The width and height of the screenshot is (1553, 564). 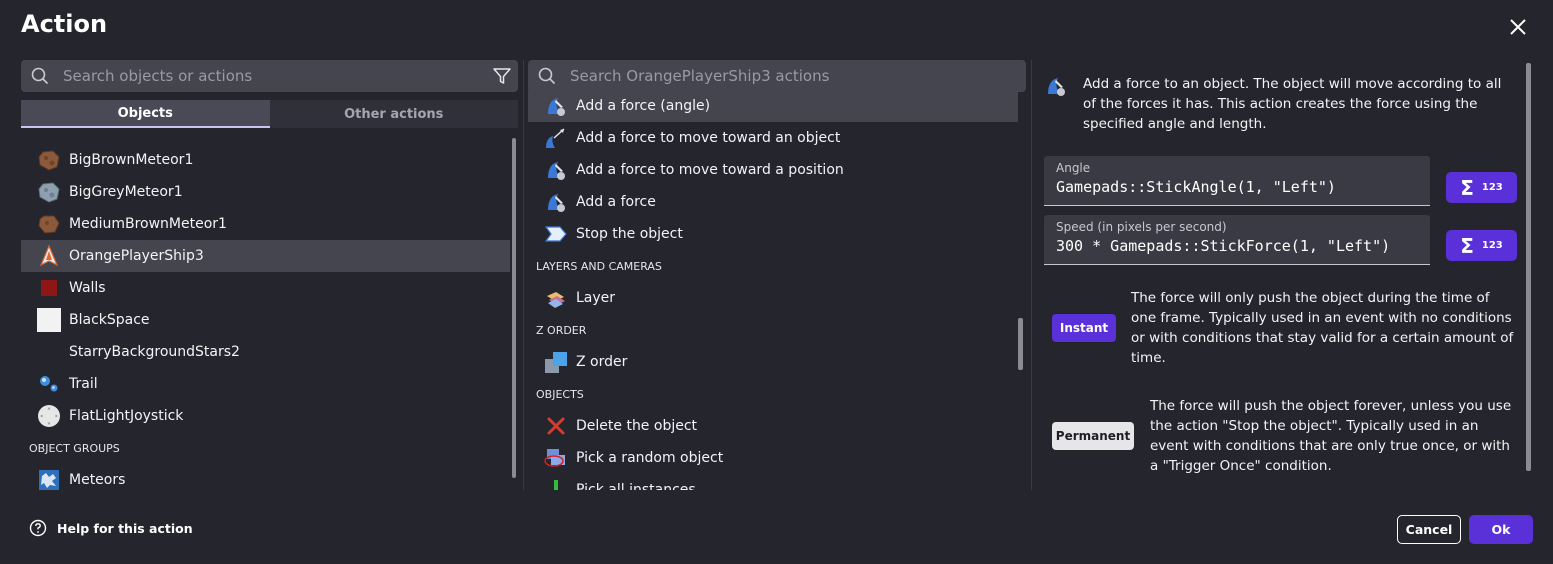 I want to click on list-item-blackspace: BlackSpace, so click(x=265, y=320).